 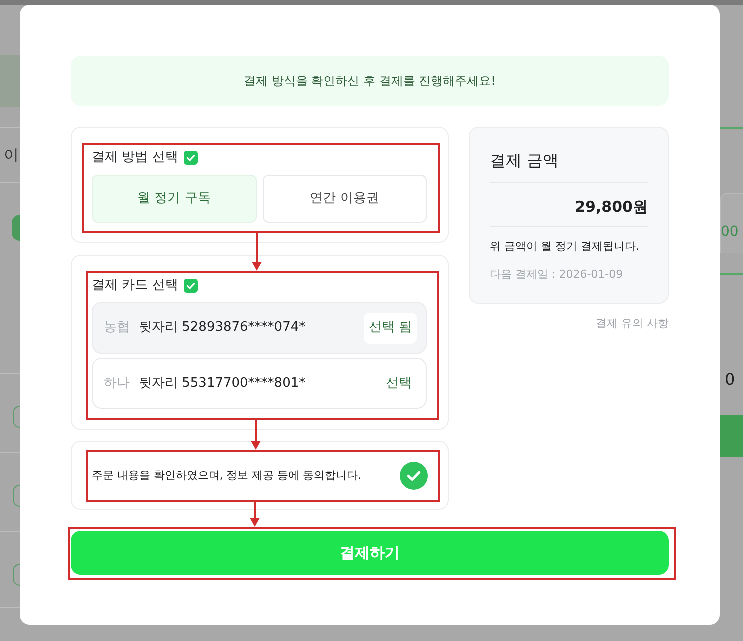 I want to click on card-number: 뒷자리 55317700****801*, so click(x=222, y=383).